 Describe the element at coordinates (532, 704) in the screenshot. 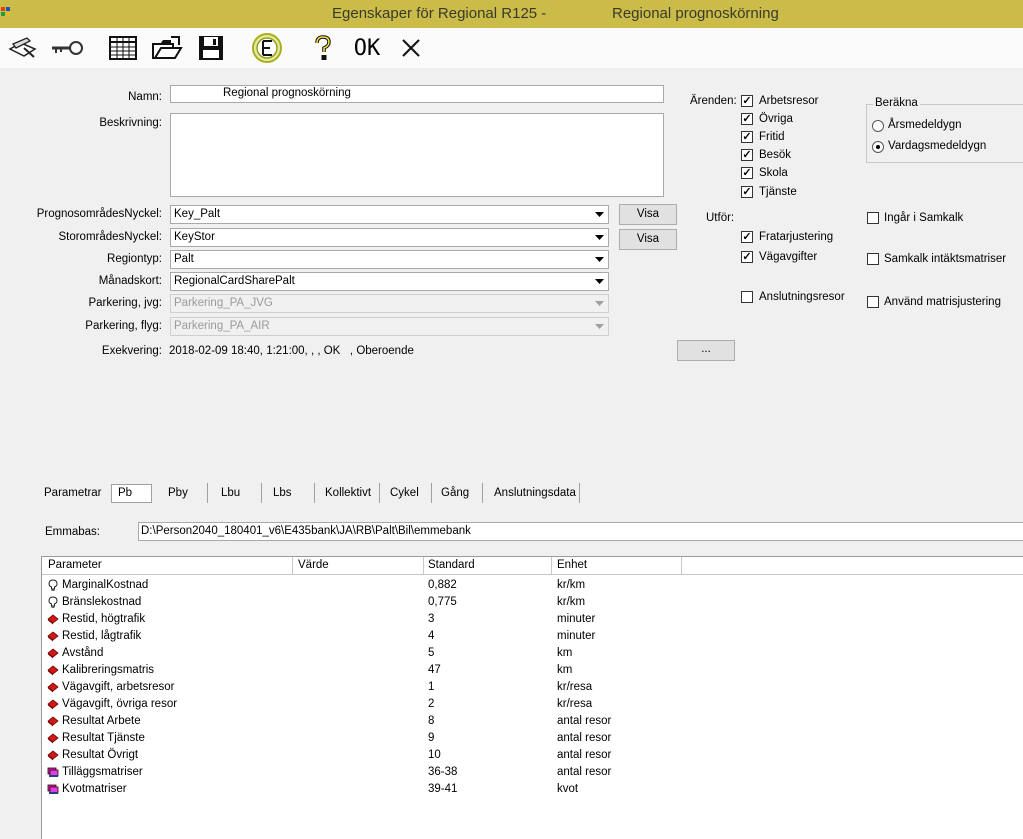

I see `table-row: Vägavgift, övriga resor 2 kr/resa` at that location.